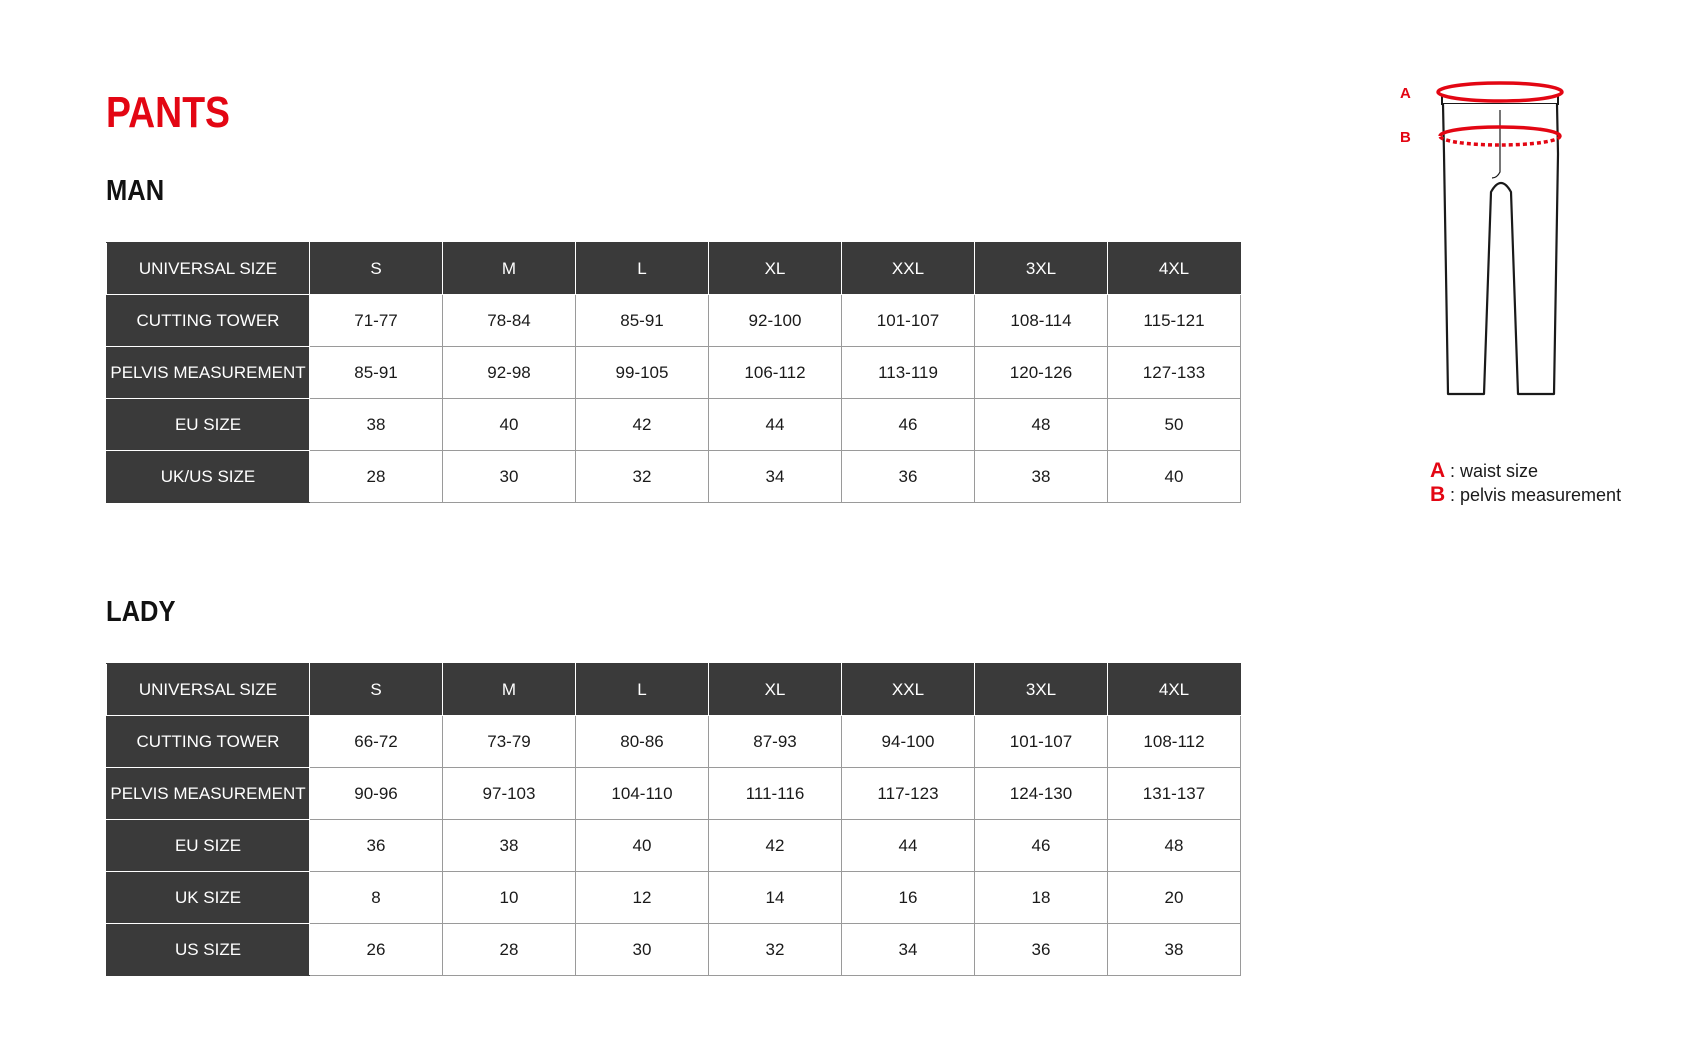  Describe the element at coordinates (509, 372) in the screenshot. I see `value-cell: 92-98` at that location.